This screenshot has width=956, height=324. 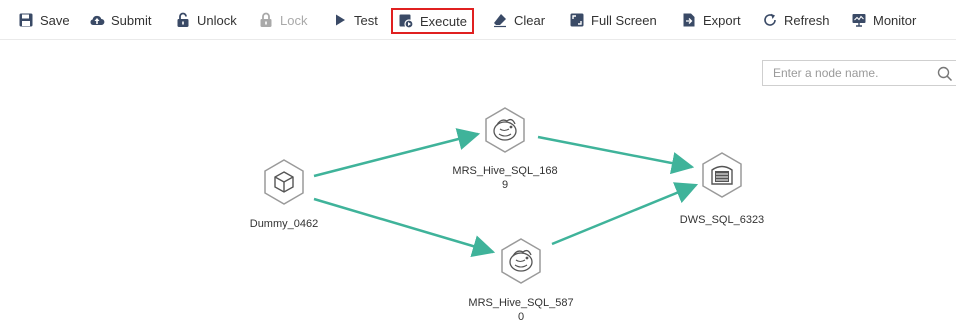 What do you see at coordinates (404, 227) in the screenshot?
I see `edge-dummy-to-hive-bottom` at bounding box center [404, 227].